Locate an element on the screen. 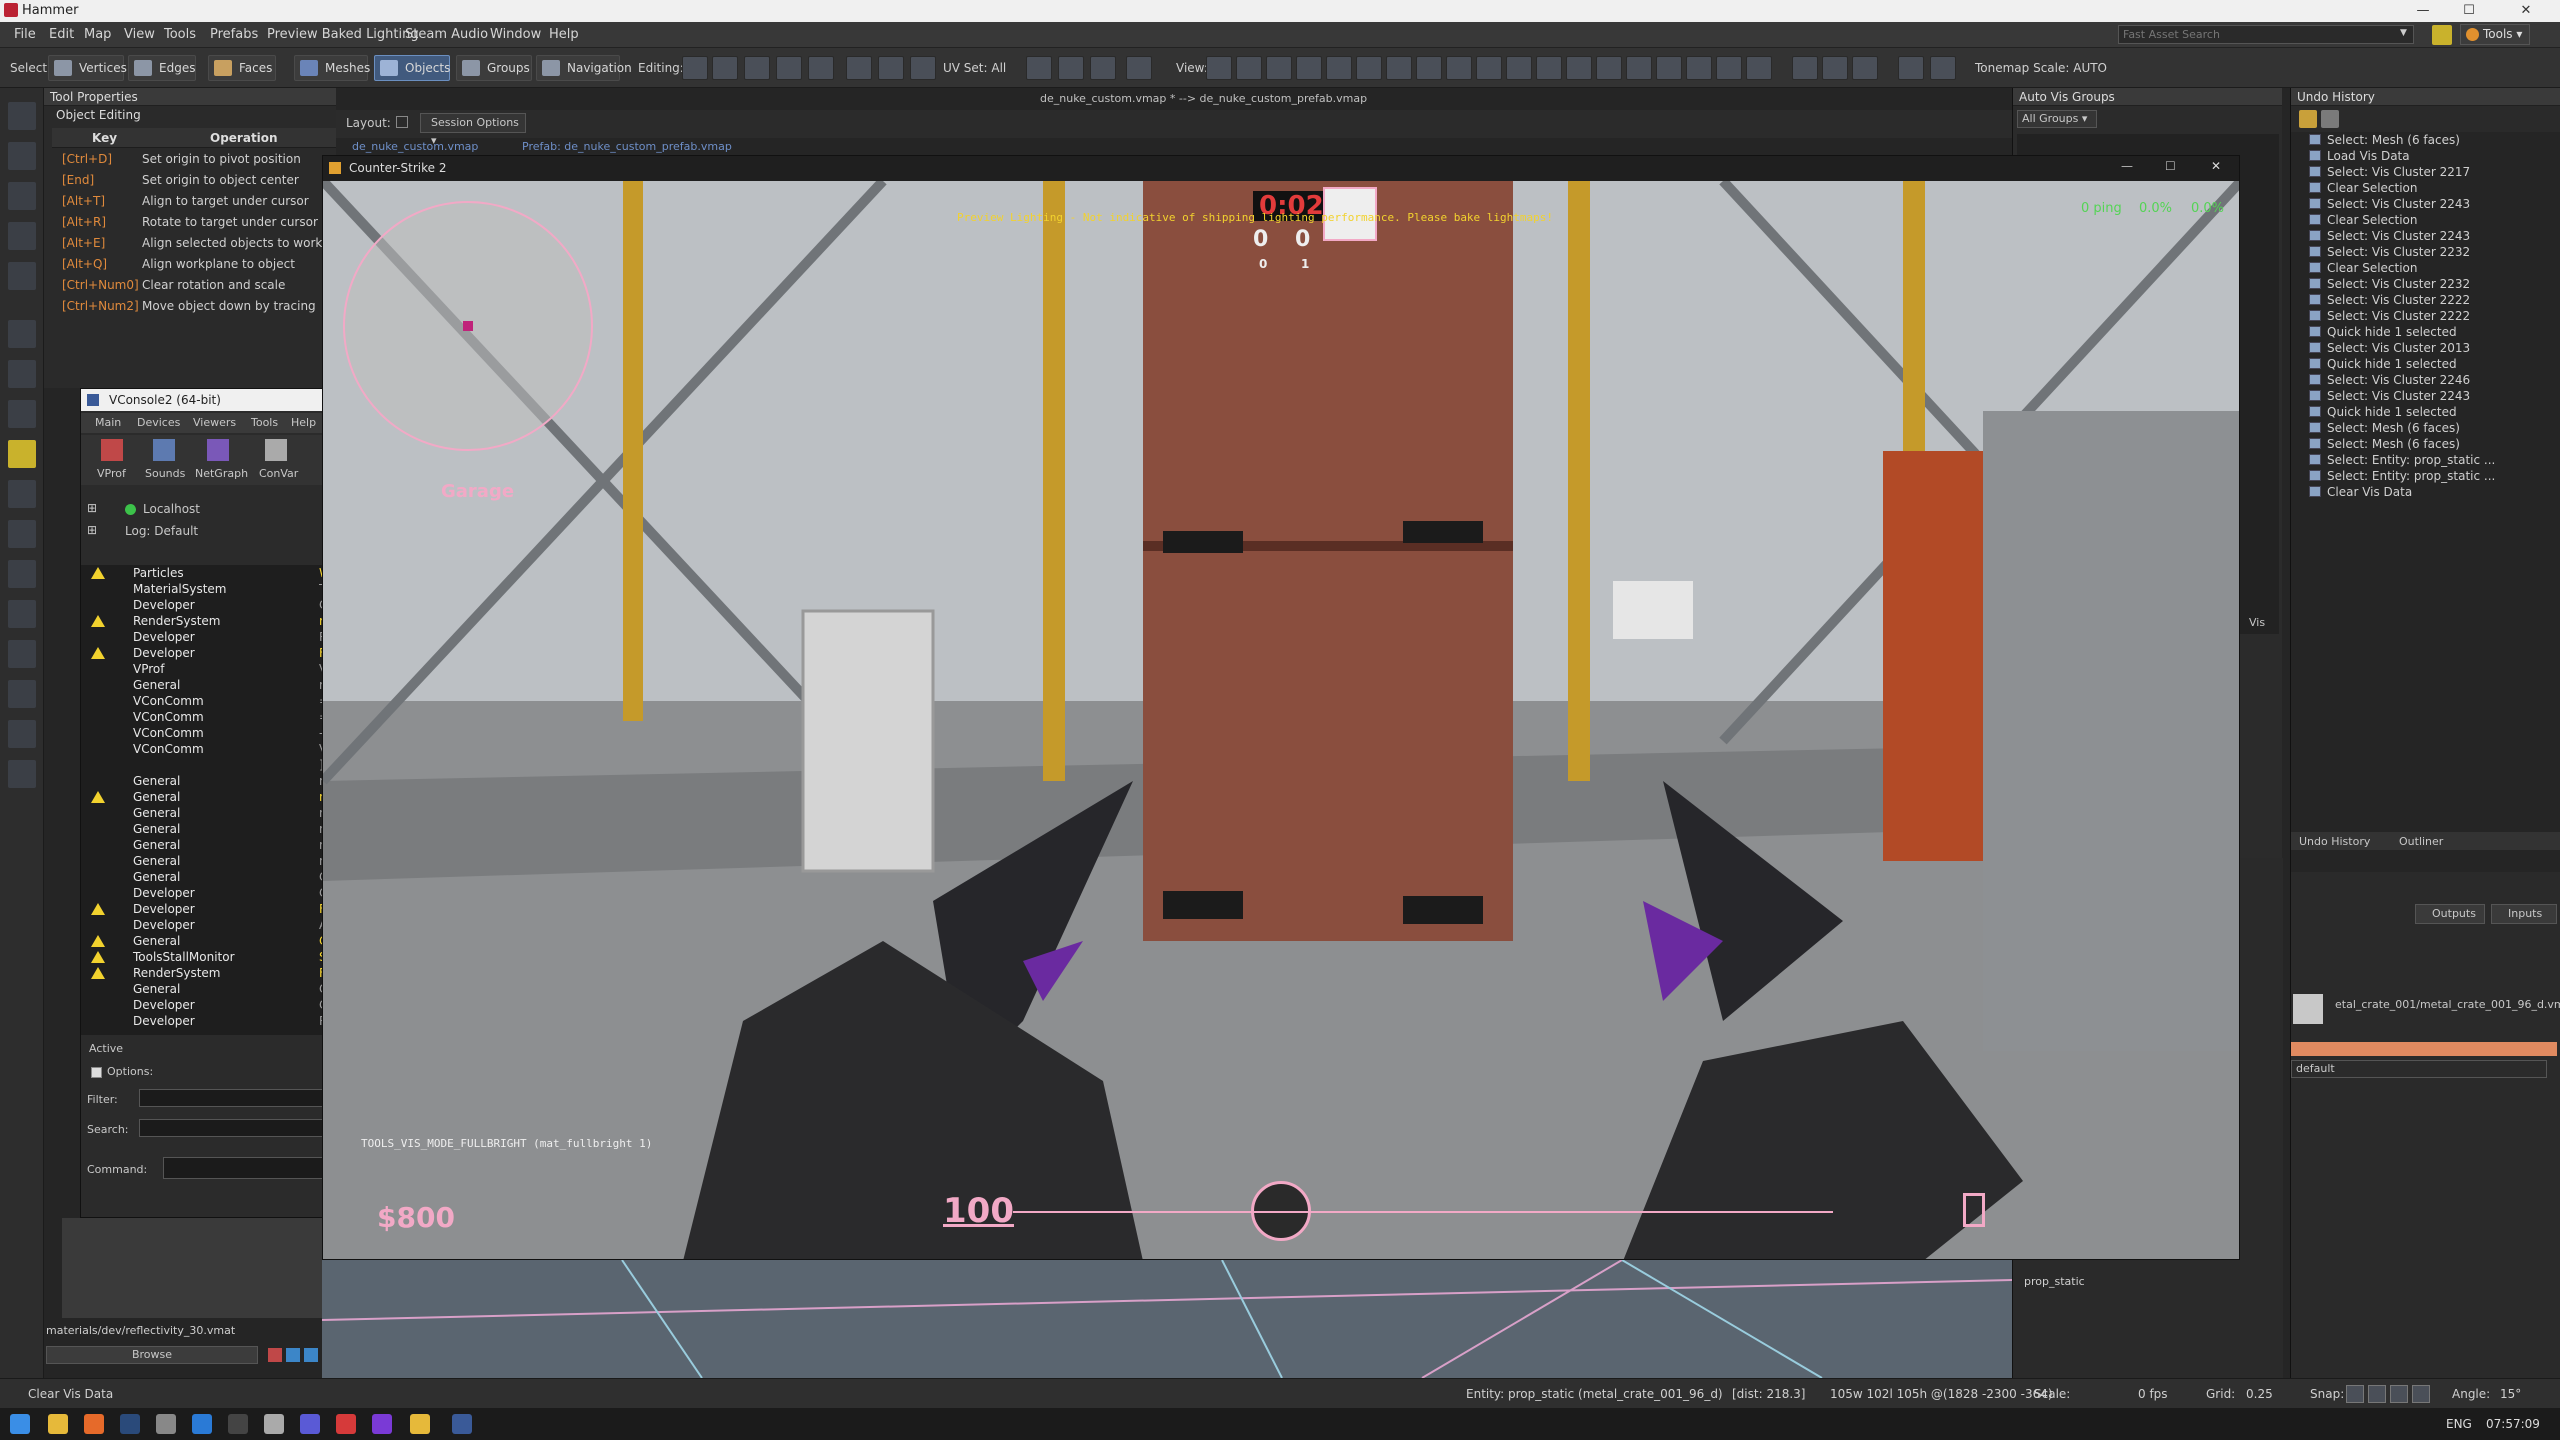 The width and height of the screenshot is (2560, 1440). select-faces-button: Faces is located at coordinates (242, 68).